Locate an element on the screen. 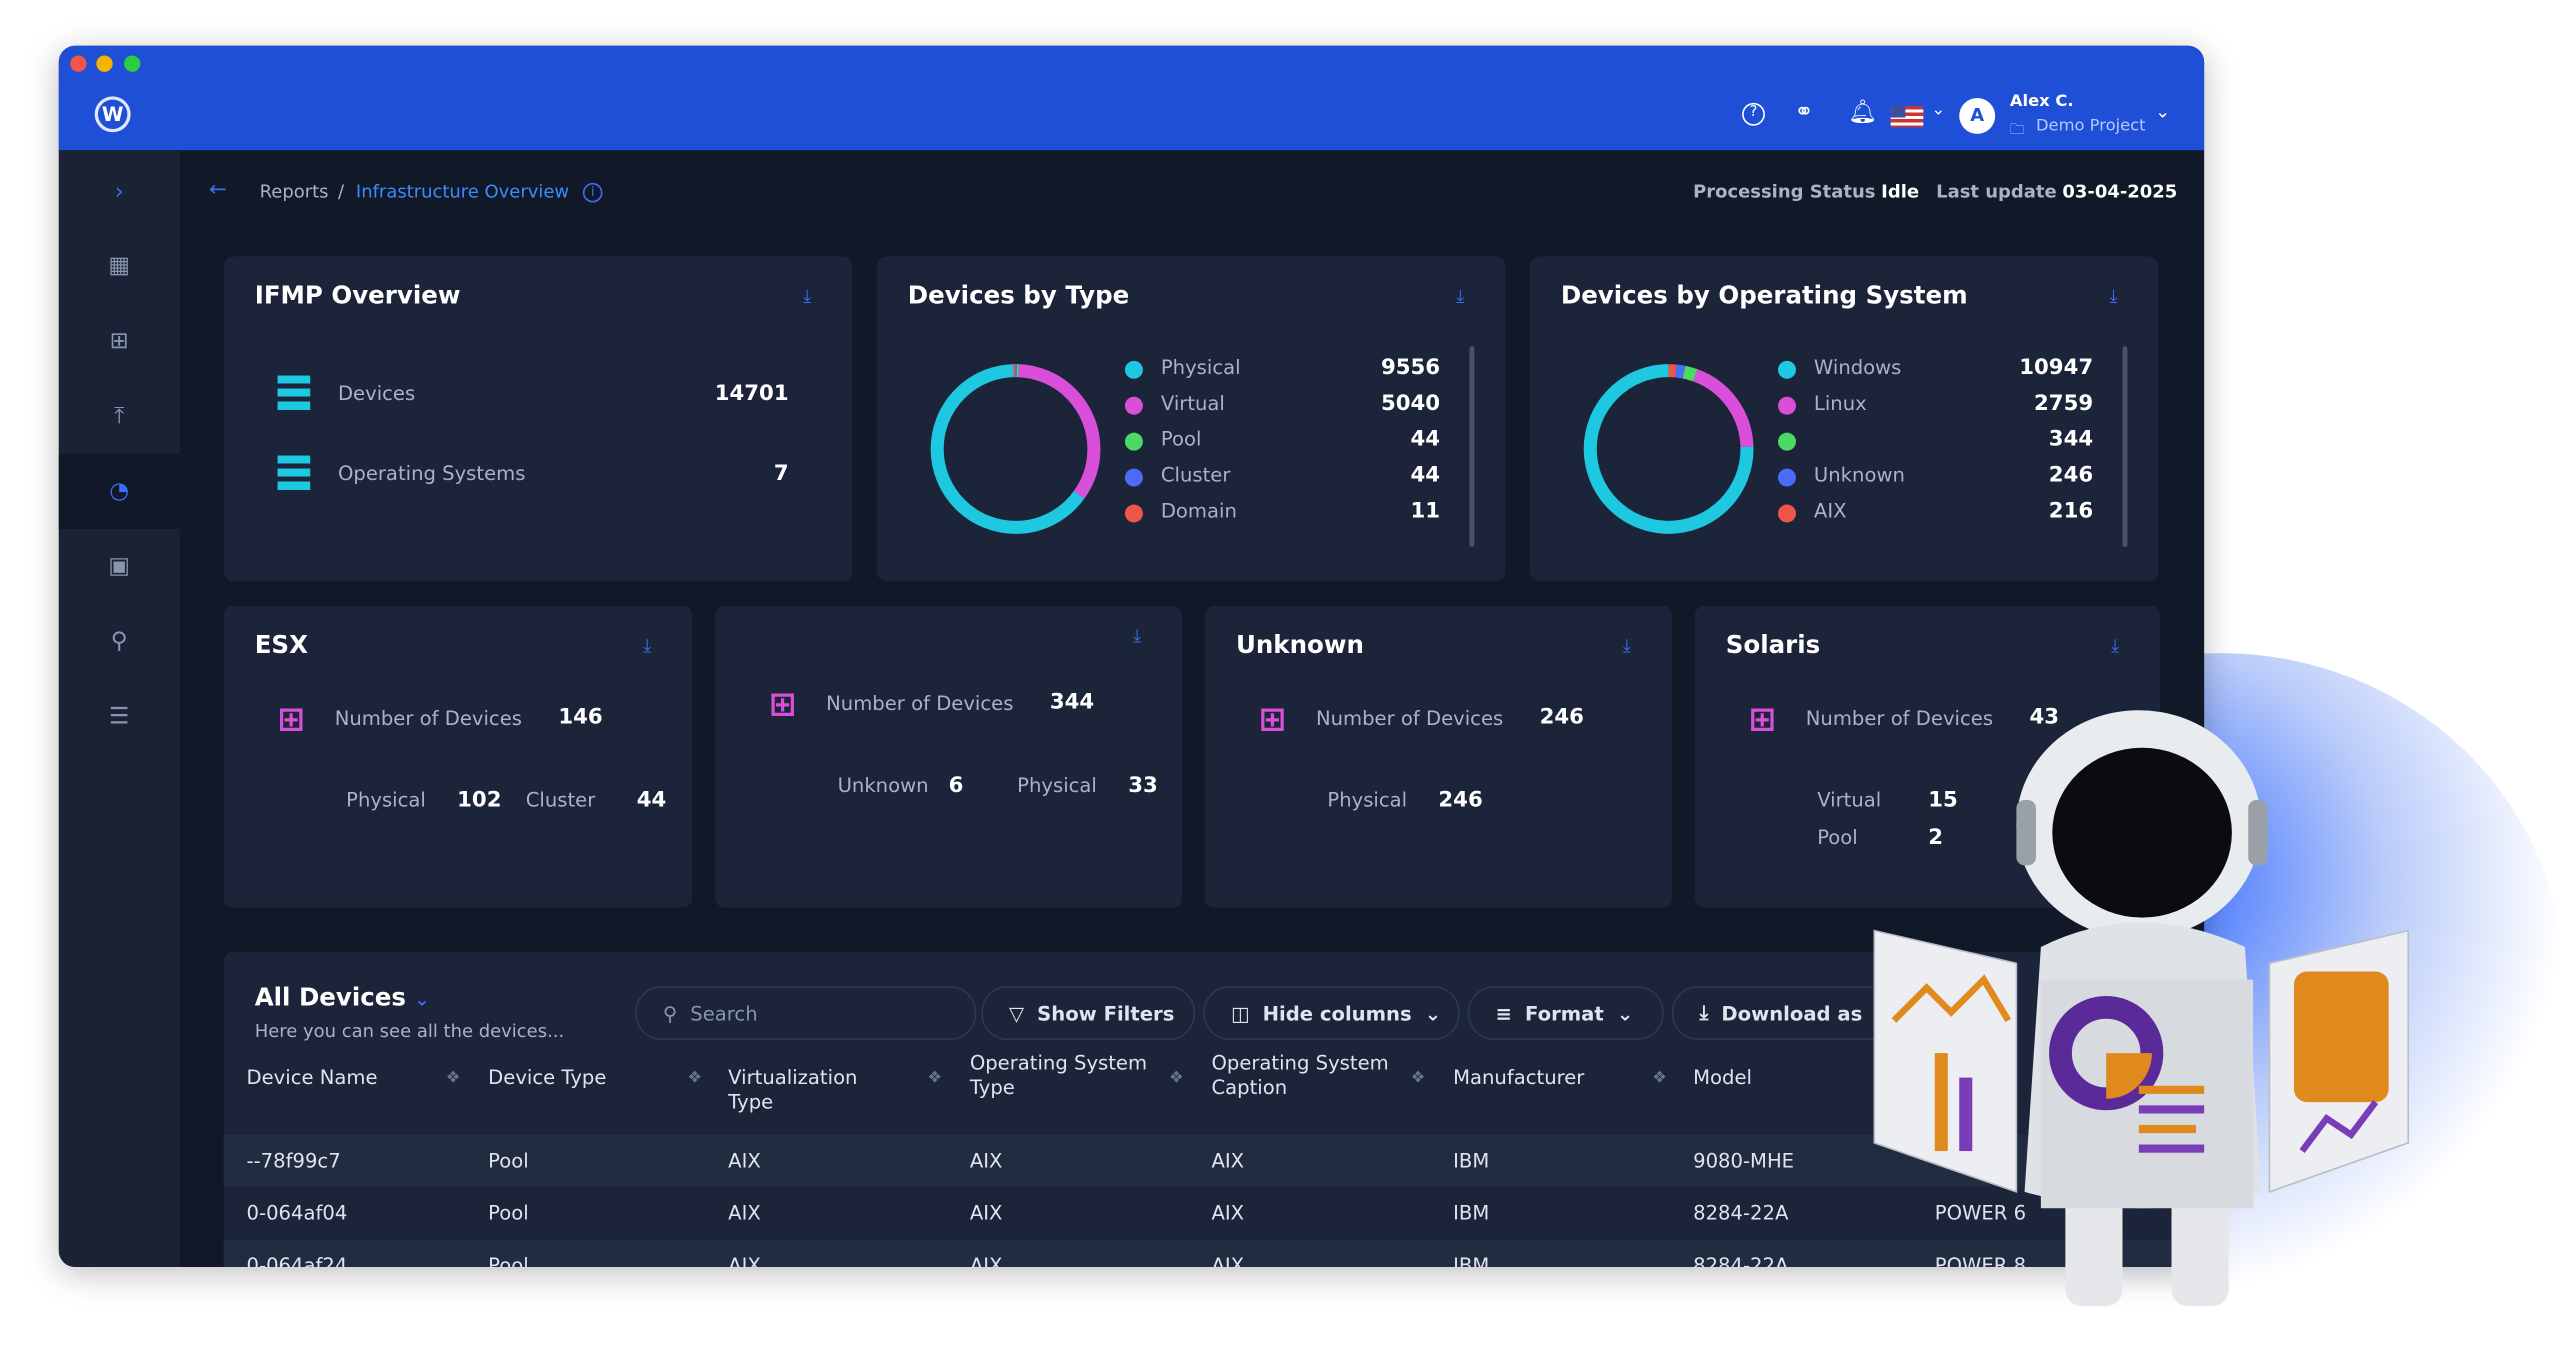  column-header: Operating System Type is located at coordinates (1060, 1075).